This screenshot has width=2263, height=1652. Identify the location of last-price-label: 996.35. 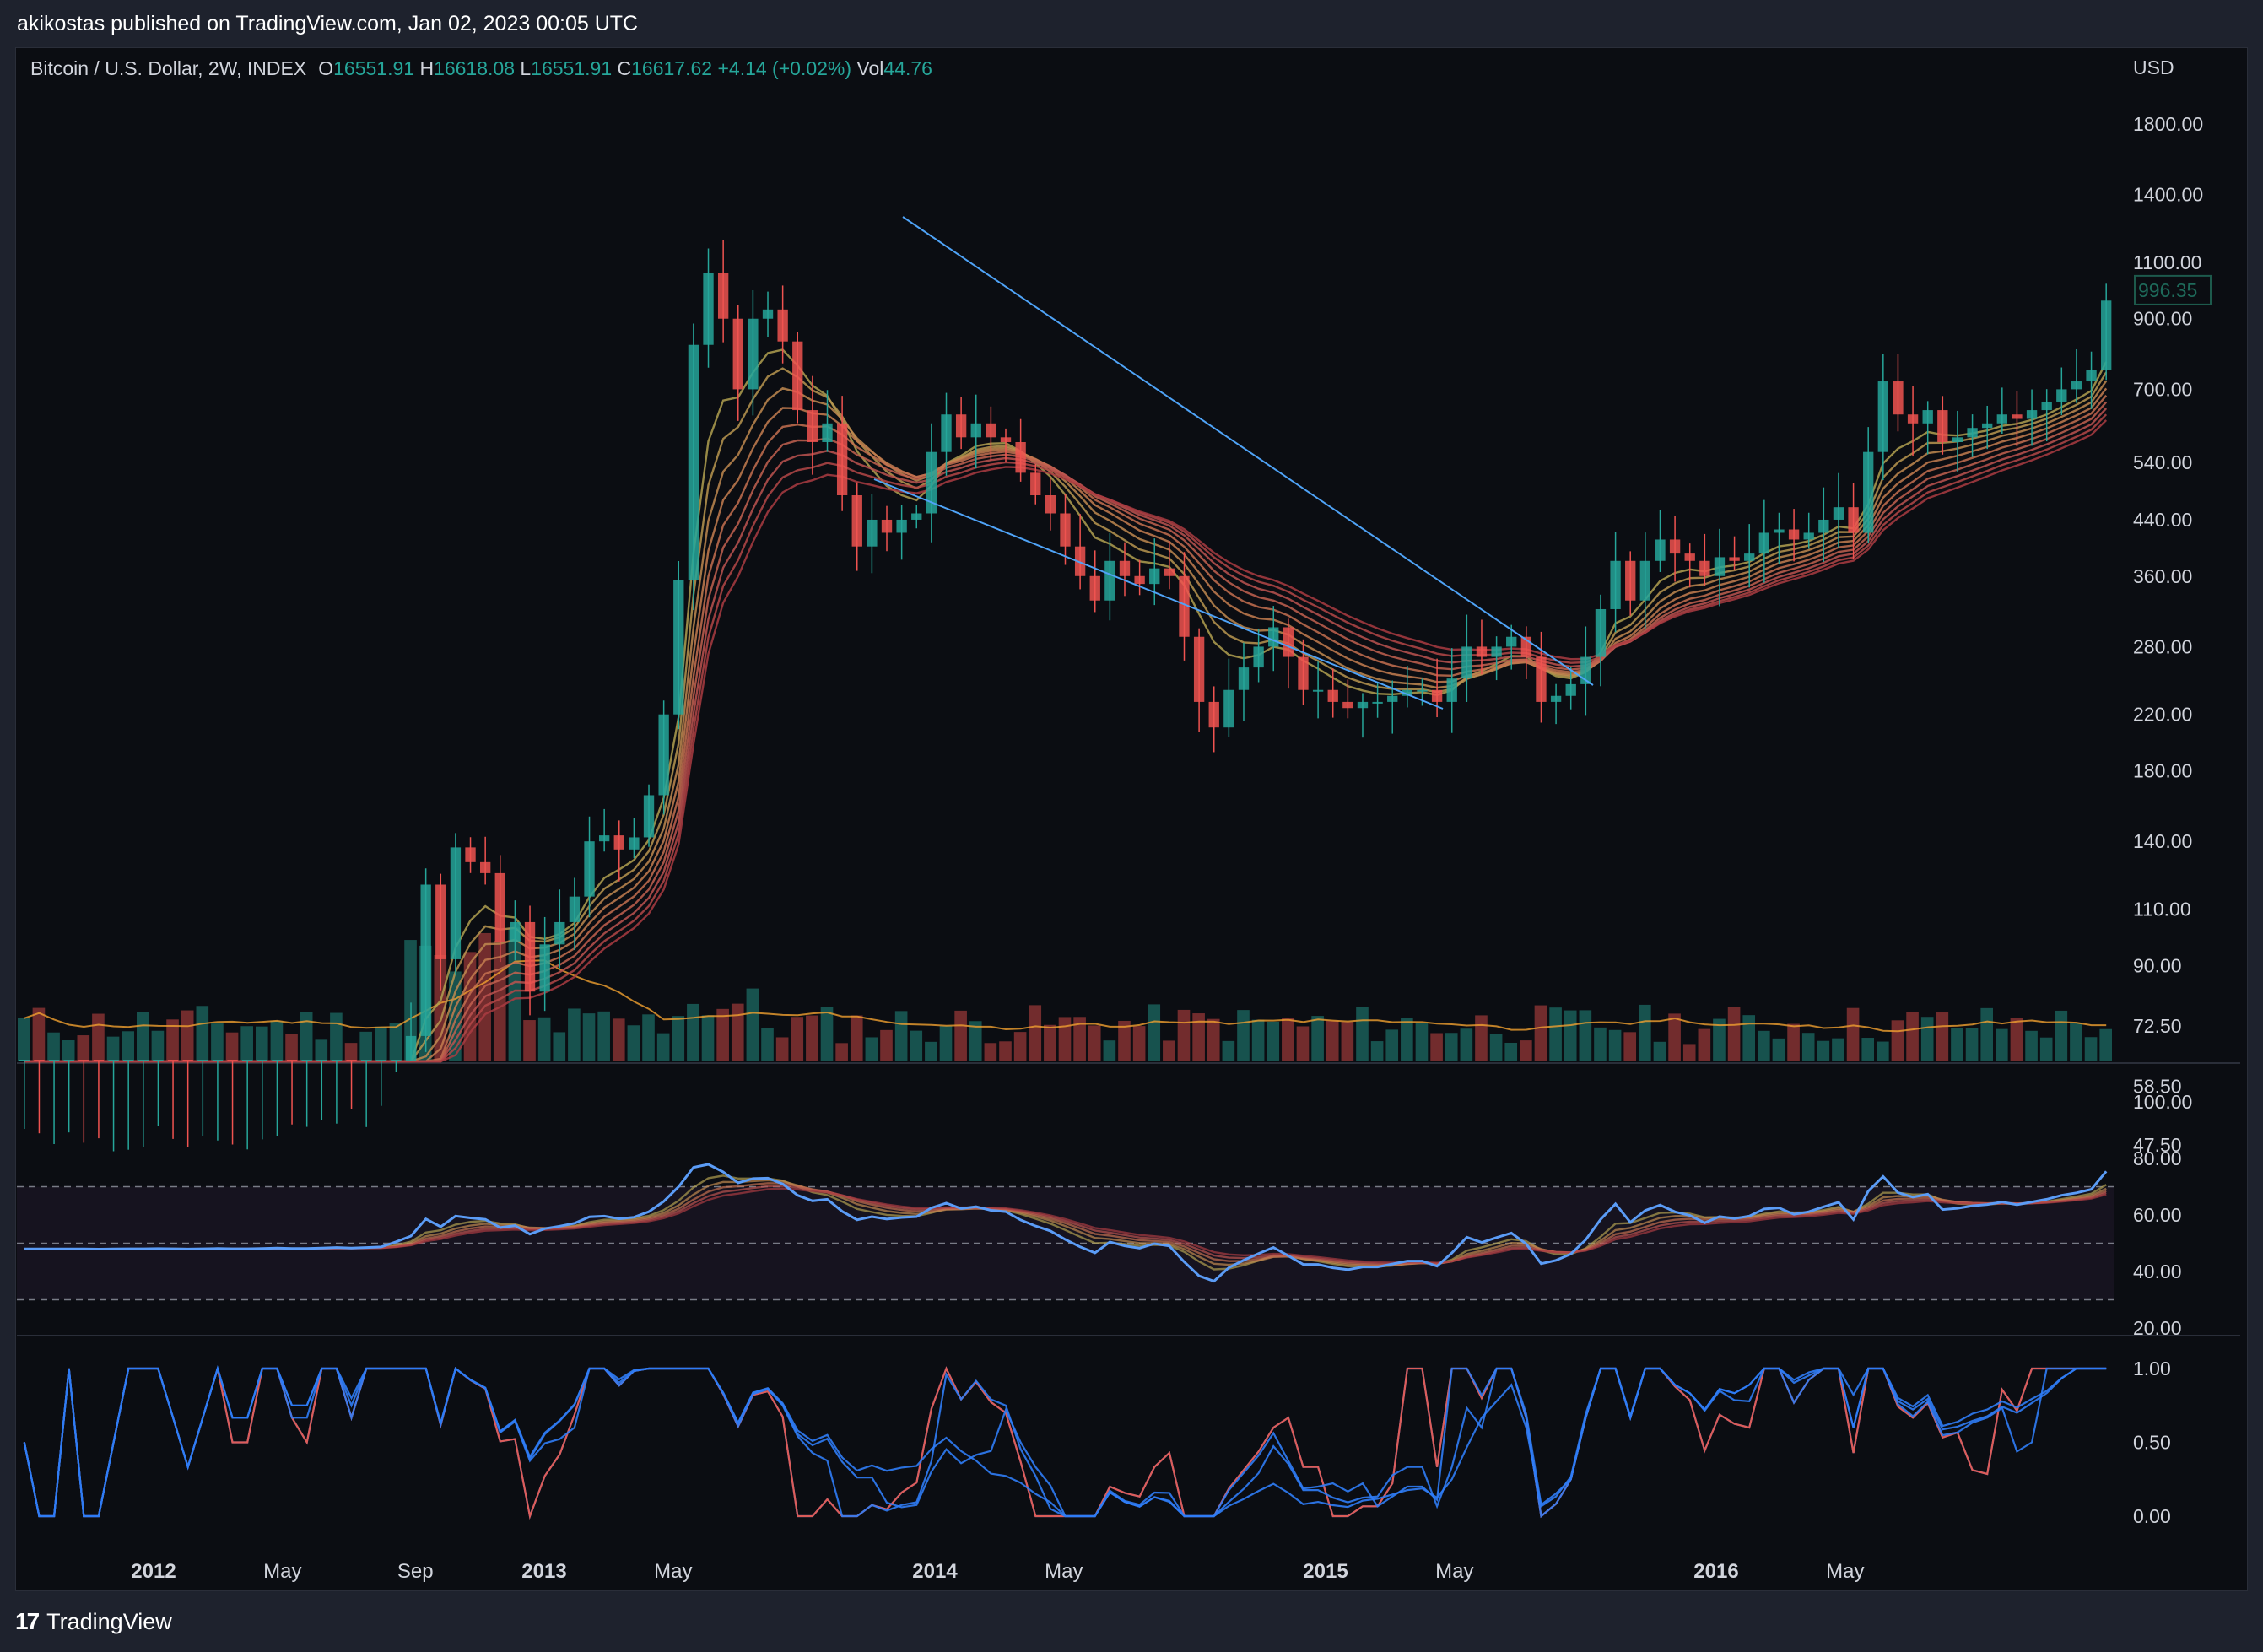
(2168, 290).